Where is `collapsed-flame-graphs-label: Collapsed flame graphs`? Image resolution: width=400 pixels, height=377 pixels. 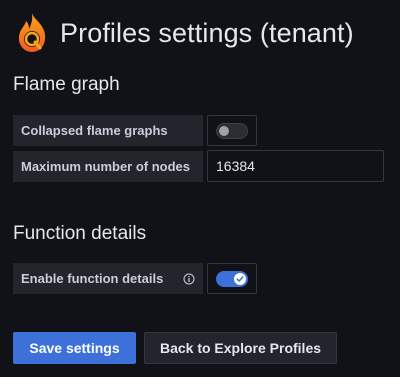 collapsed-flame-graphs-label: Collapsed flame graphs is located at coordinates (108, 130).